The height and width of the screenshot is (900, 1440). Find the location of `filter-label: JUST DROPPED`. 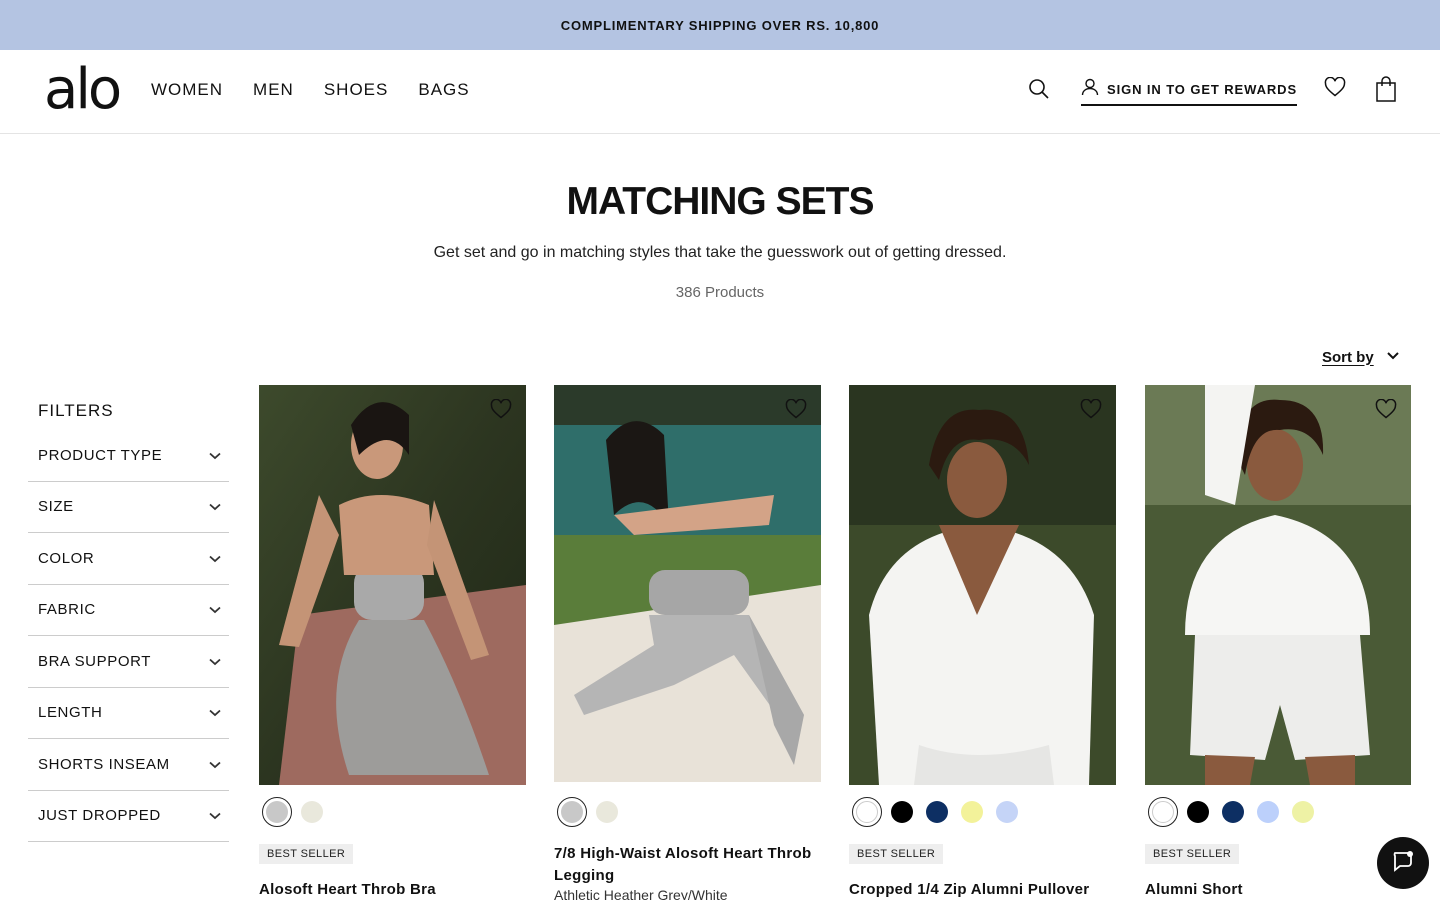

filter-label: JUST DROPPED is located at coordinates (99, 816).